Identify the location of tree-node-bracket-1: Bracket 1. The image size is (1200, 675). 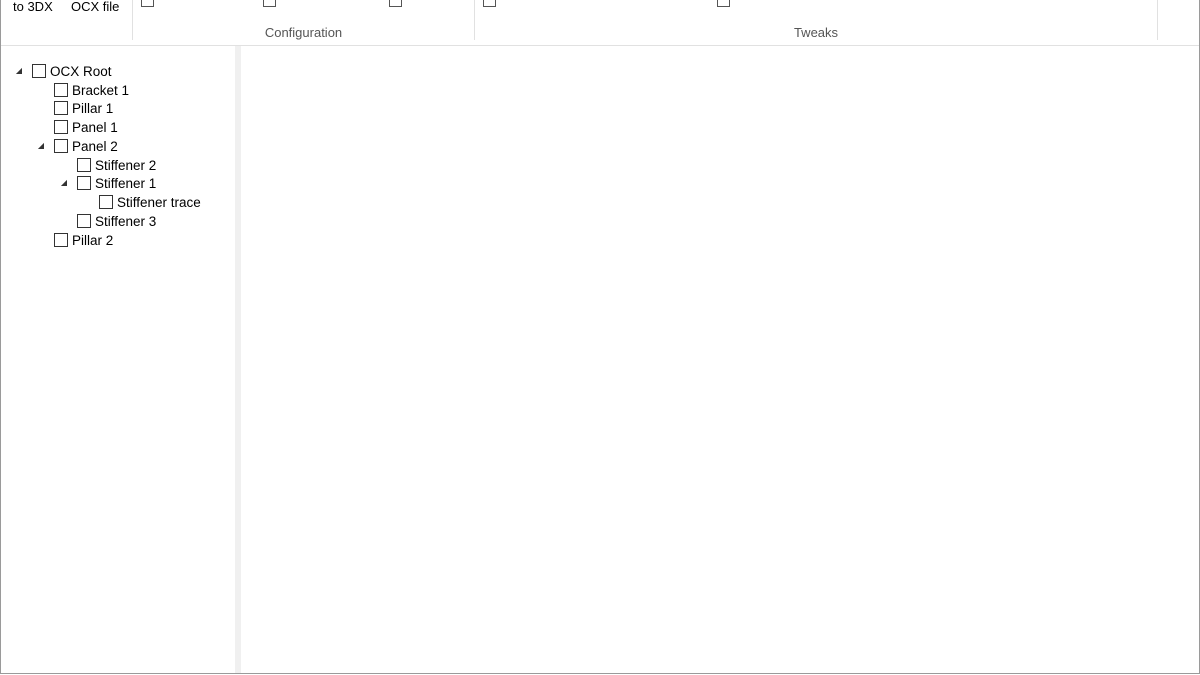
(82, 90).